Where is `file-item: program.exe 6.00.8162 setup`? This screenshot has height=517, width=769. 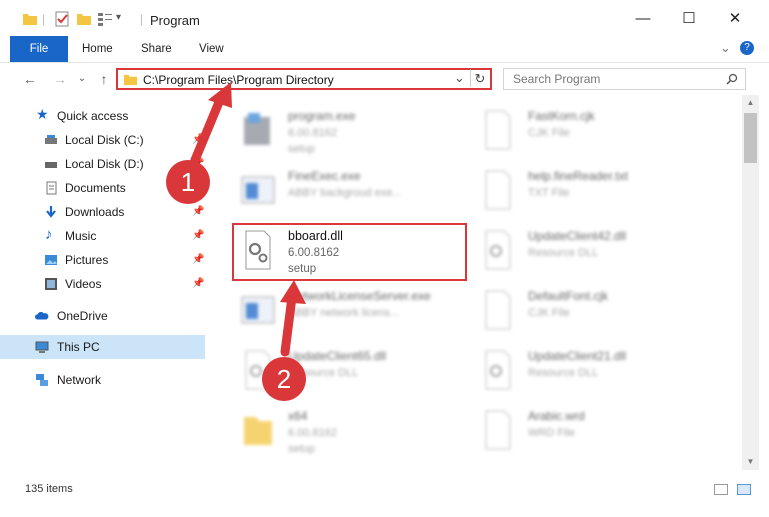
file-item: program.exe 6.00.8162 setup is located at coordinates (352, 132).